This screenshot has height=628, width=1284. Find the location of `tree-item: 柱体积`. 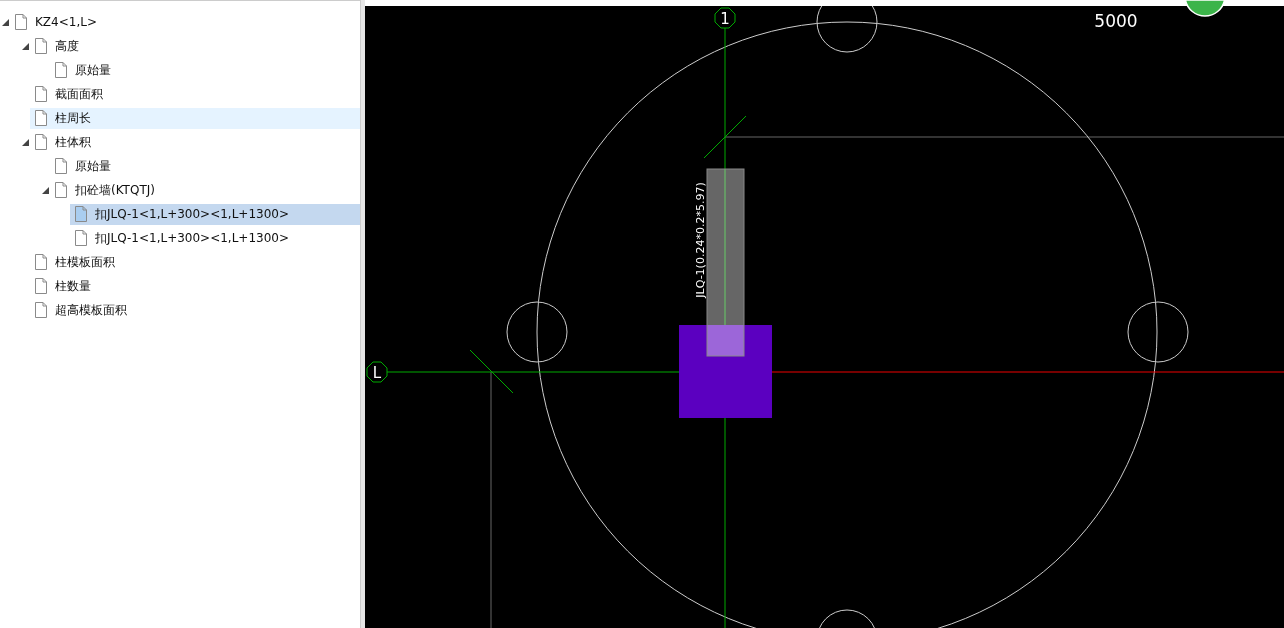

tree-item: 柱体积 is located at coordinates (195, 142).